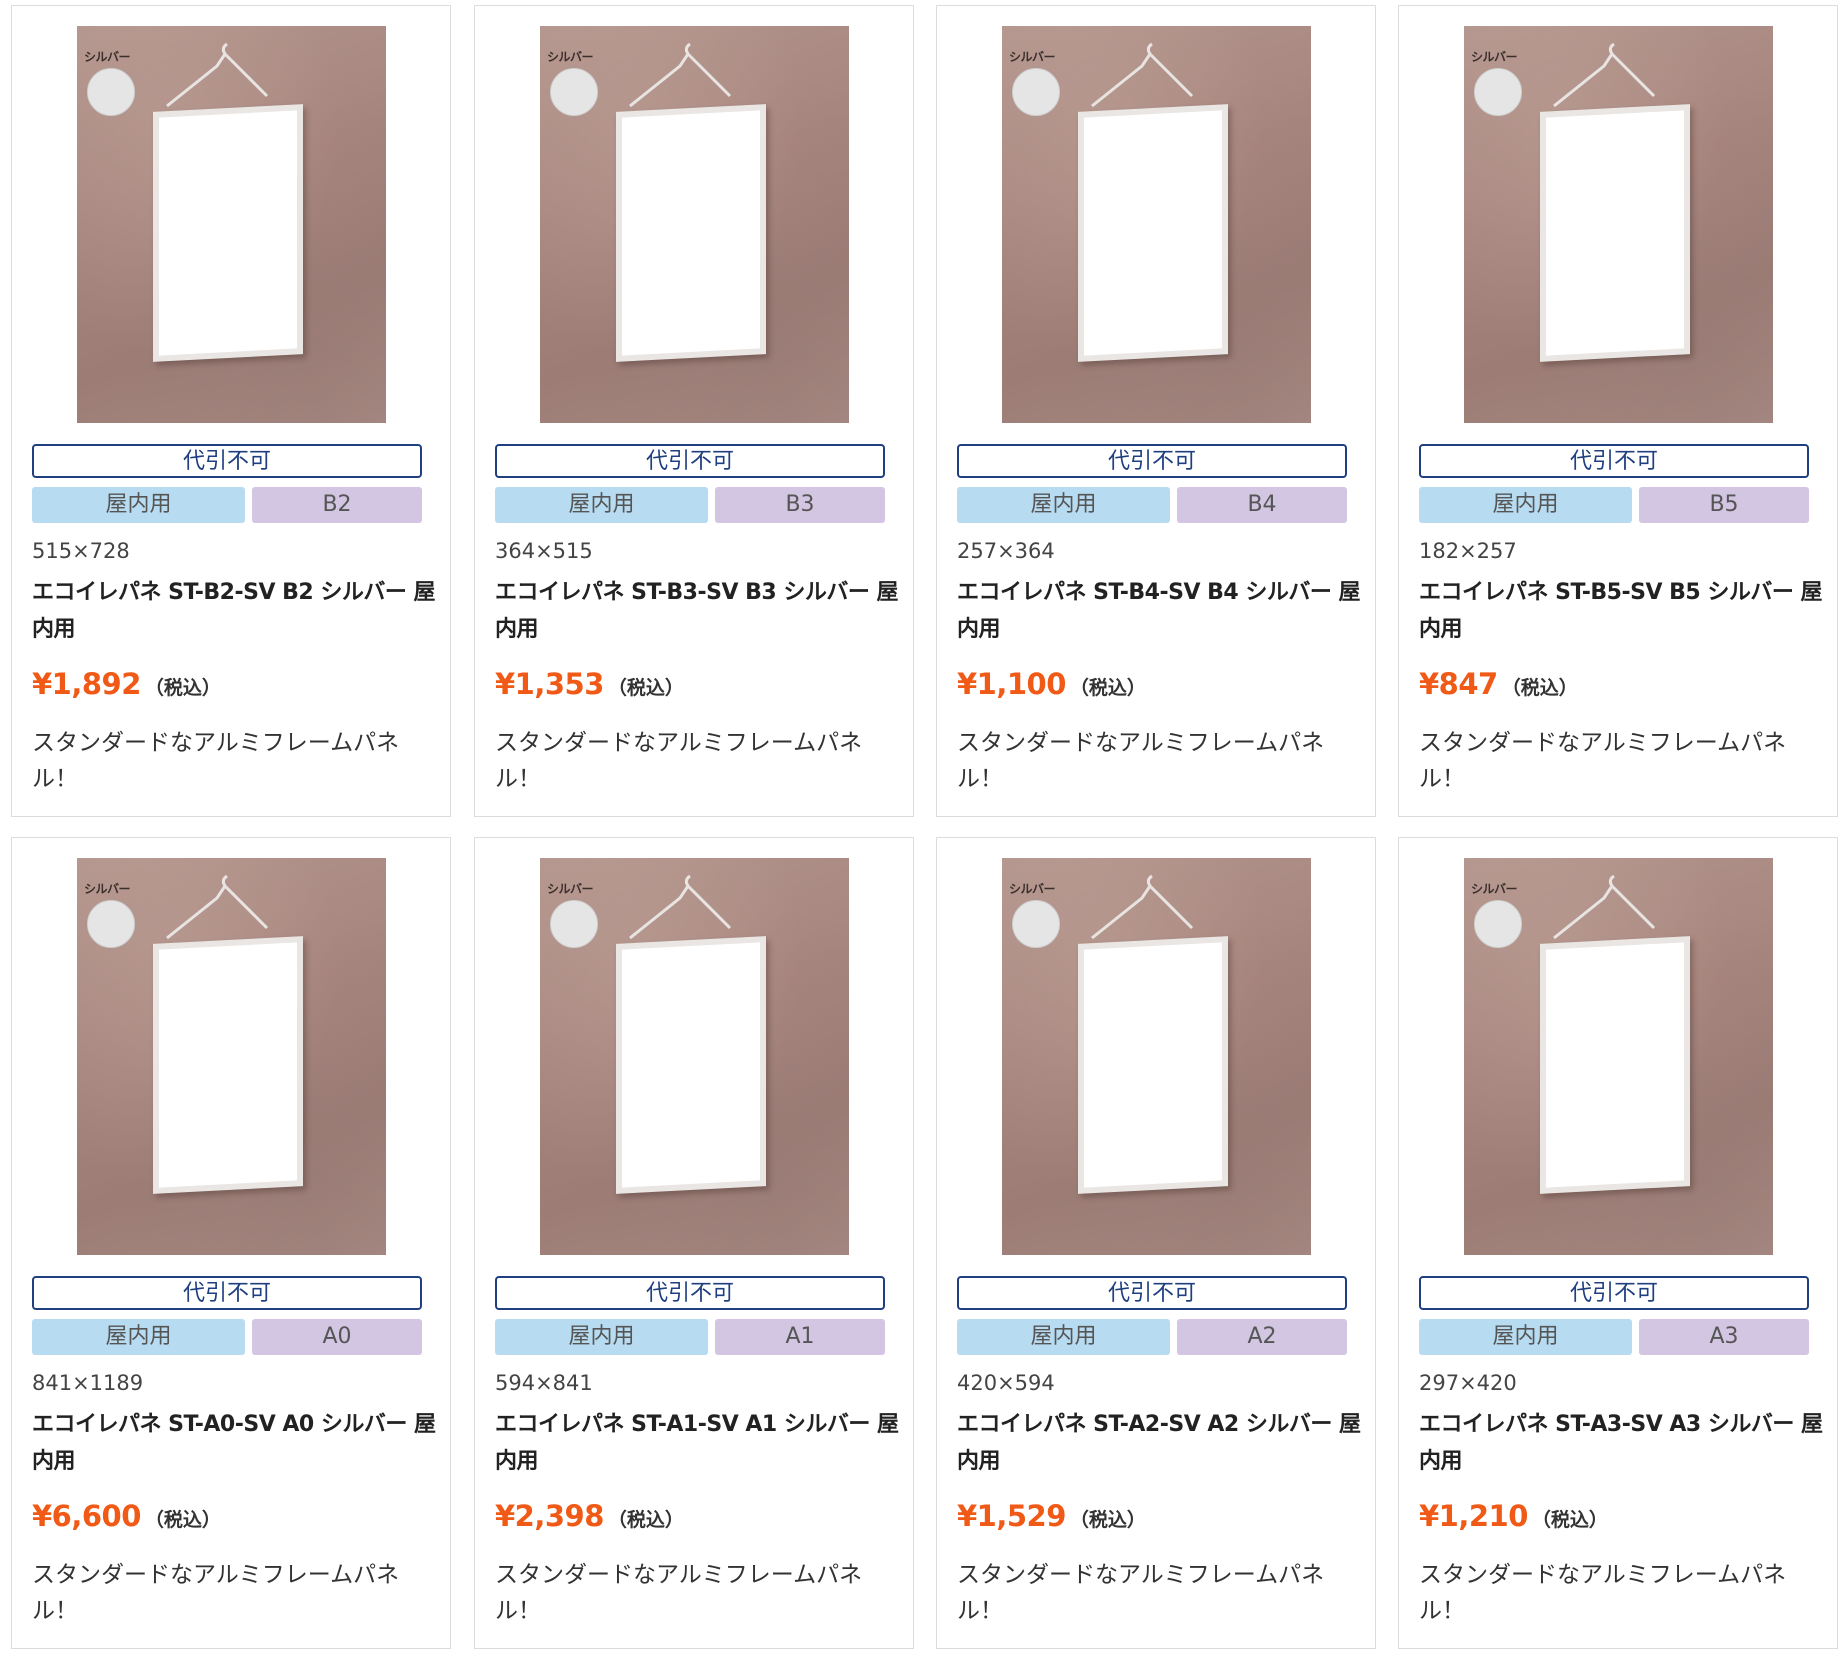 The image size is (1846, 1656). I want to click on product-dimensions: 182×257, so click(1468, 551).